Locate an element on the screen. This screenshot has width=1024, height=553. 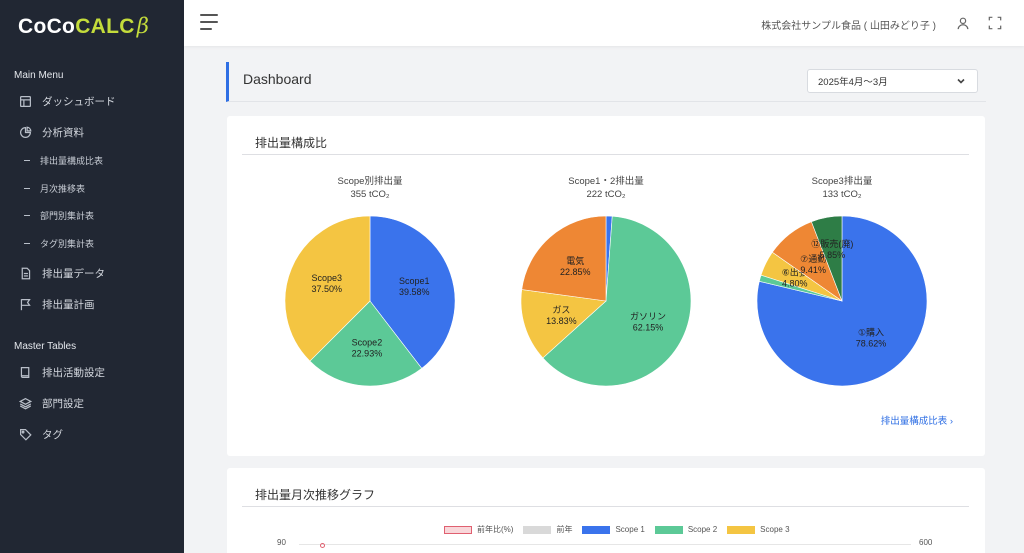
pie-2-value-2: 4.80% is located at coordinates (795, 284).